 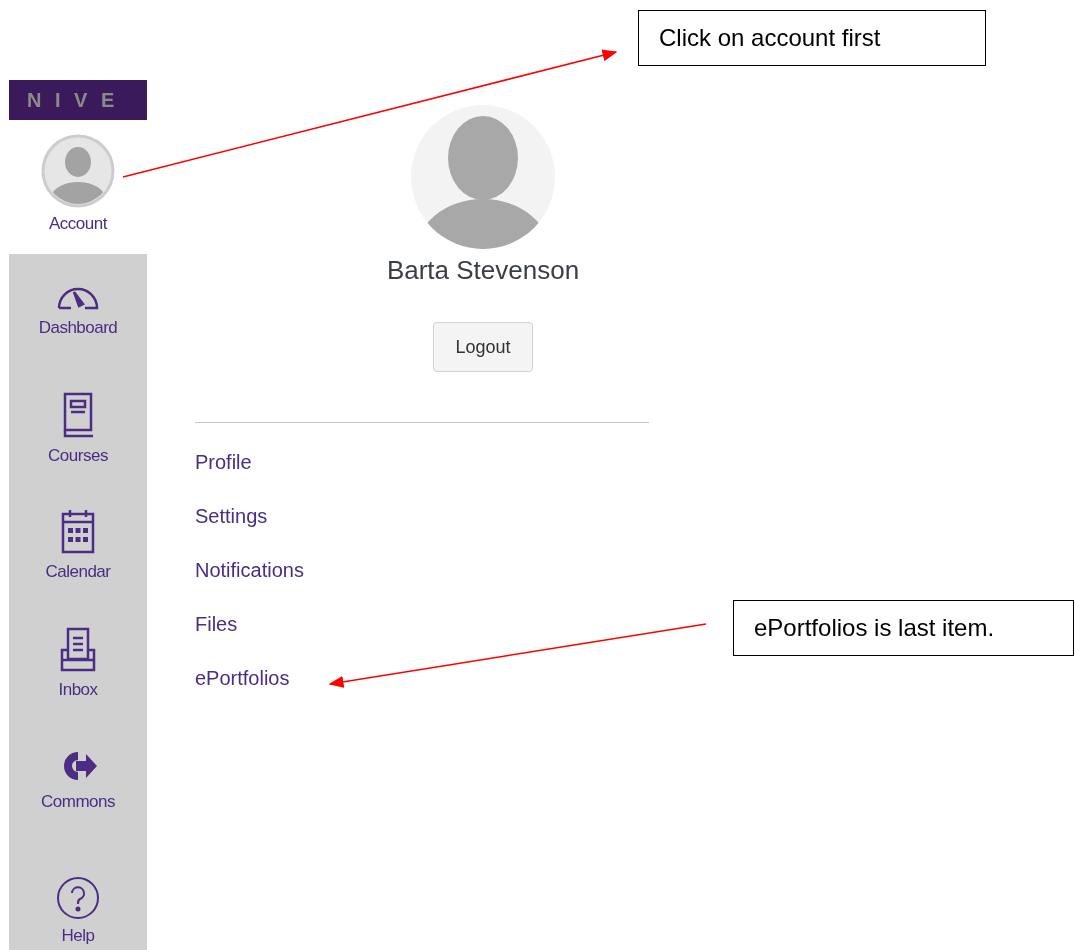 I want to click on nav-item: Calendar, so click(x=78, y=545).